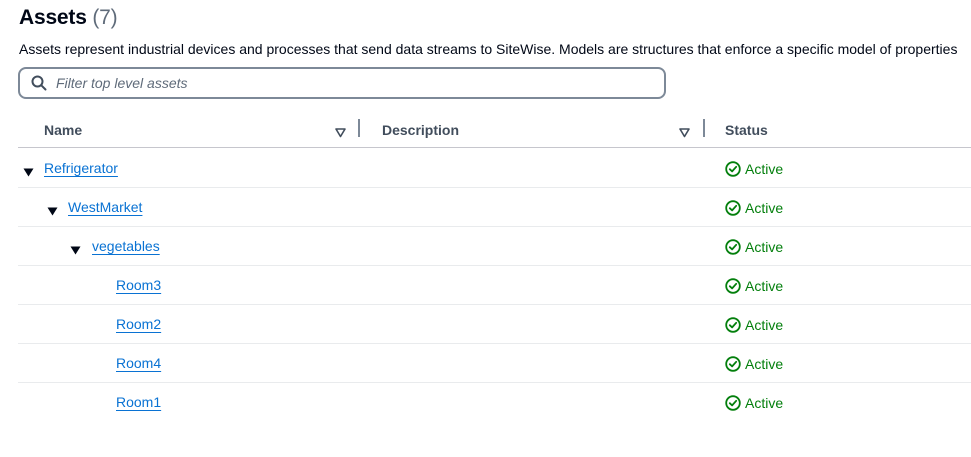 Image resolution: width=971 pixels, height=457 pixels. I want to click on table-row: Room1 Active, so click(494, 402).